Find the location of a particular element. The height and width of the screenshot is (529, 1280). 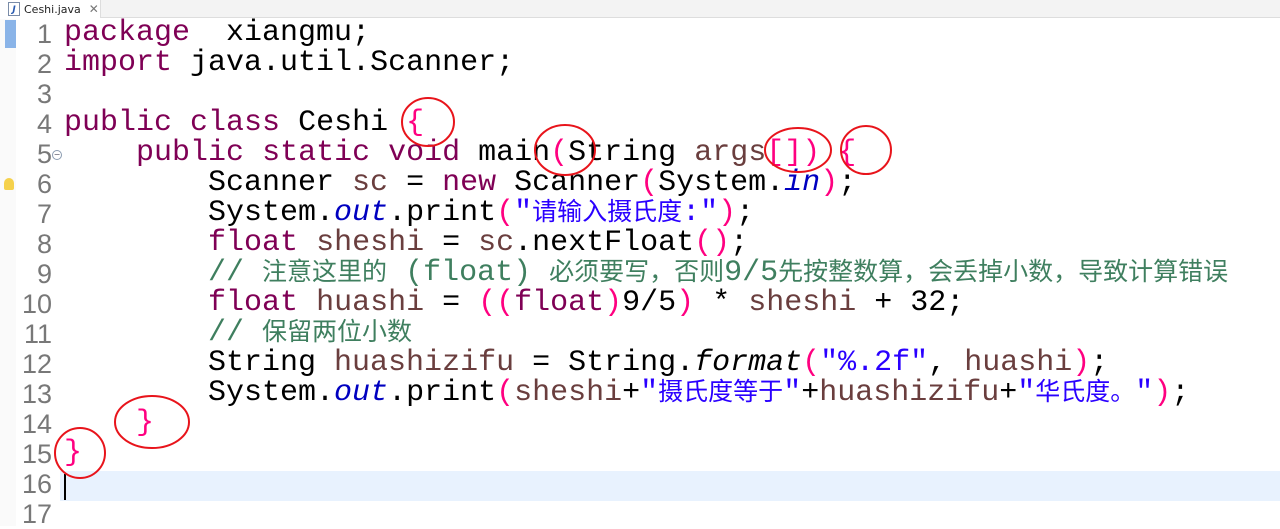

line-number: 14 is located at coordinates (36, 424).